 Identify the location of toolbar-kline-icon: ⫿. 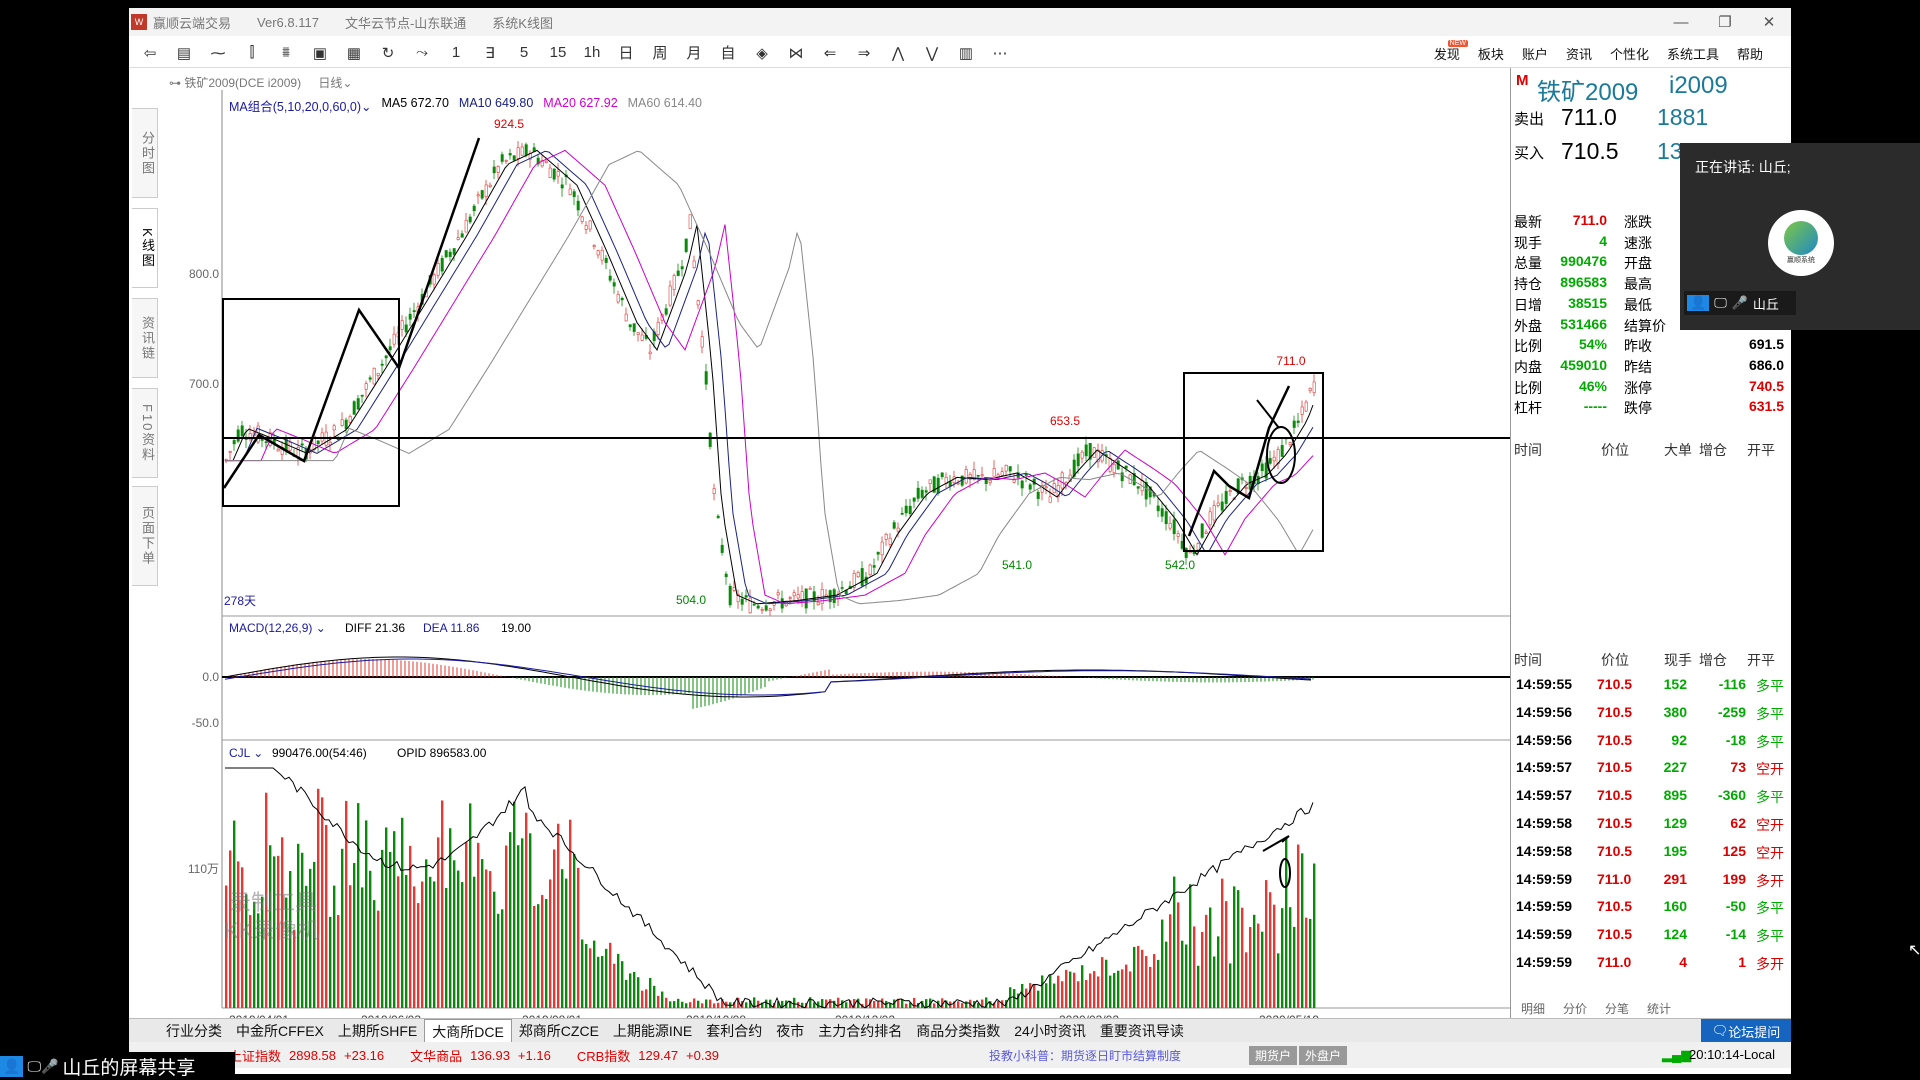
(252, 53).